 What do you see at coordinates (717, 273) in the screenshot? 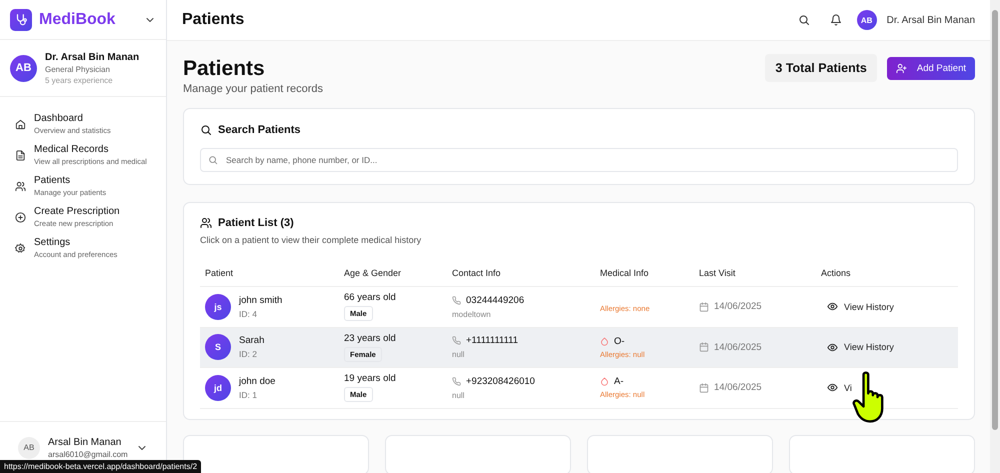
I see `column-header: Last Visit` at bounding box center [717, 273].